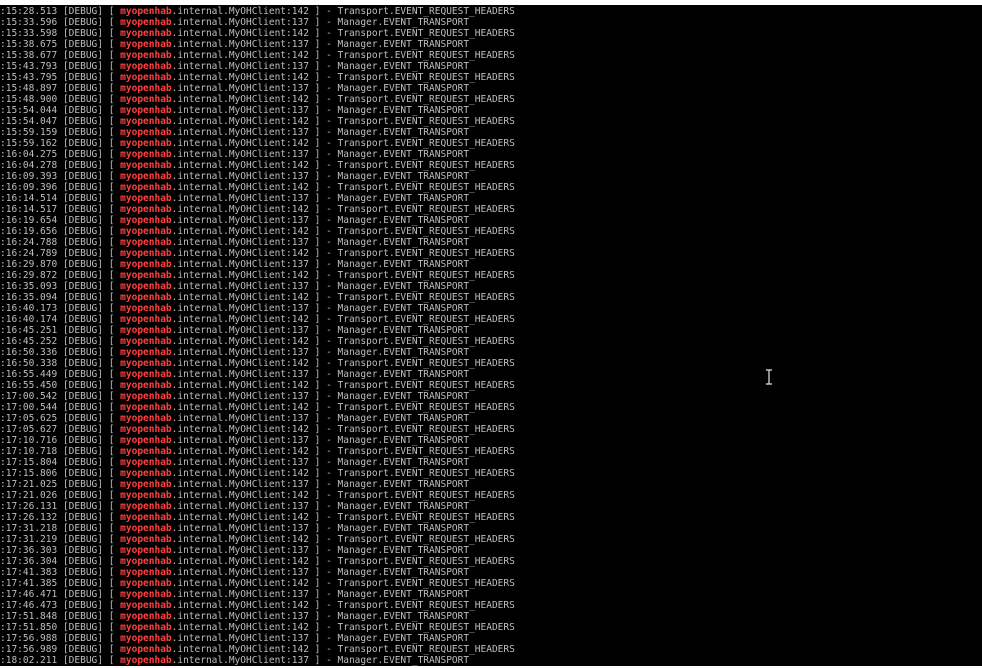 The width and height of the screenshot is (982, 668). I want to click on log-timestamp: :15:38.675, so click(29, 44).